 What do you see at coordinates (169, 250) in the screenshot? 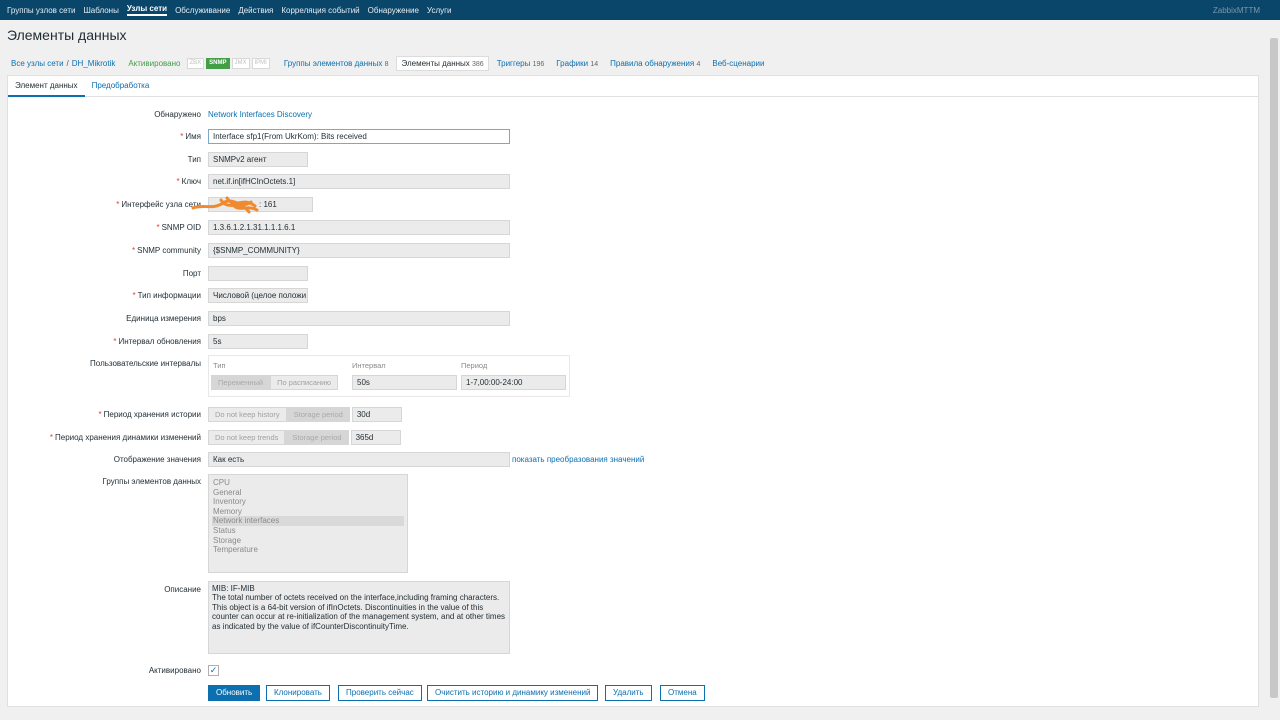
I see `community-label-text: SNMP community` at bounding box center [169, 250].